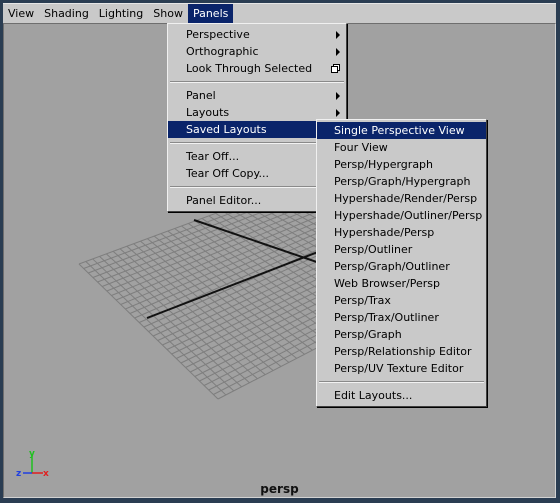 This screenshot has width=560, height=503. Describe the element at coordinates (401, 300) in the screenshot. I see `menu-item-persp-trax: Persp/Trax` at that location.